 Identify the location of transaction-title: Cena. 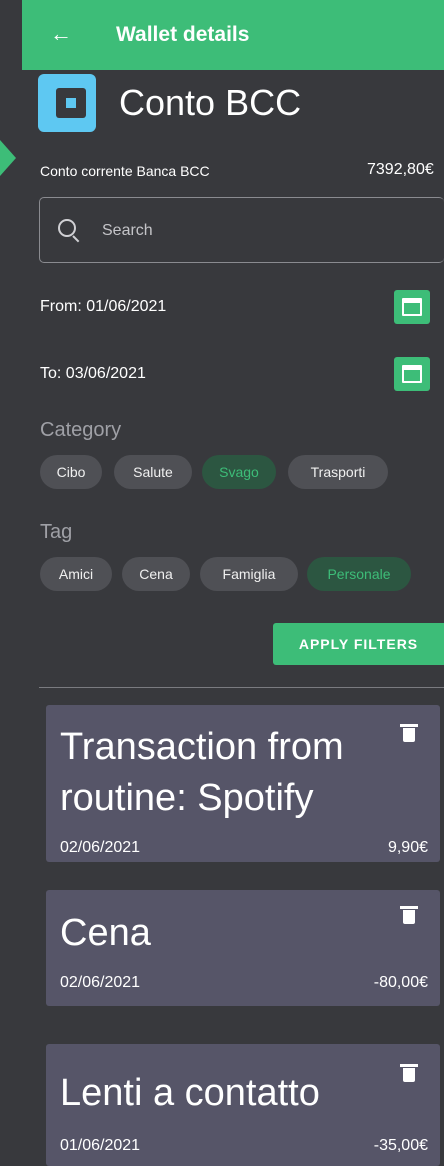
(105, 933).